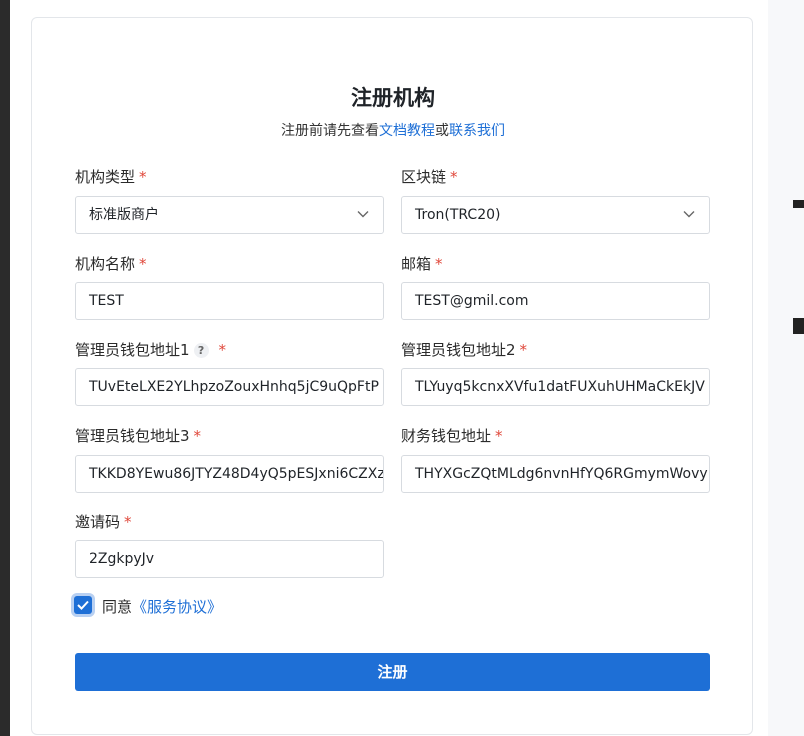 The width and height of the screenshot is (804, 736). What do you see at coordinates (477, 131) in the screenshot?
I see `contact-link: 联系我们` at bounding box center [477, 131].